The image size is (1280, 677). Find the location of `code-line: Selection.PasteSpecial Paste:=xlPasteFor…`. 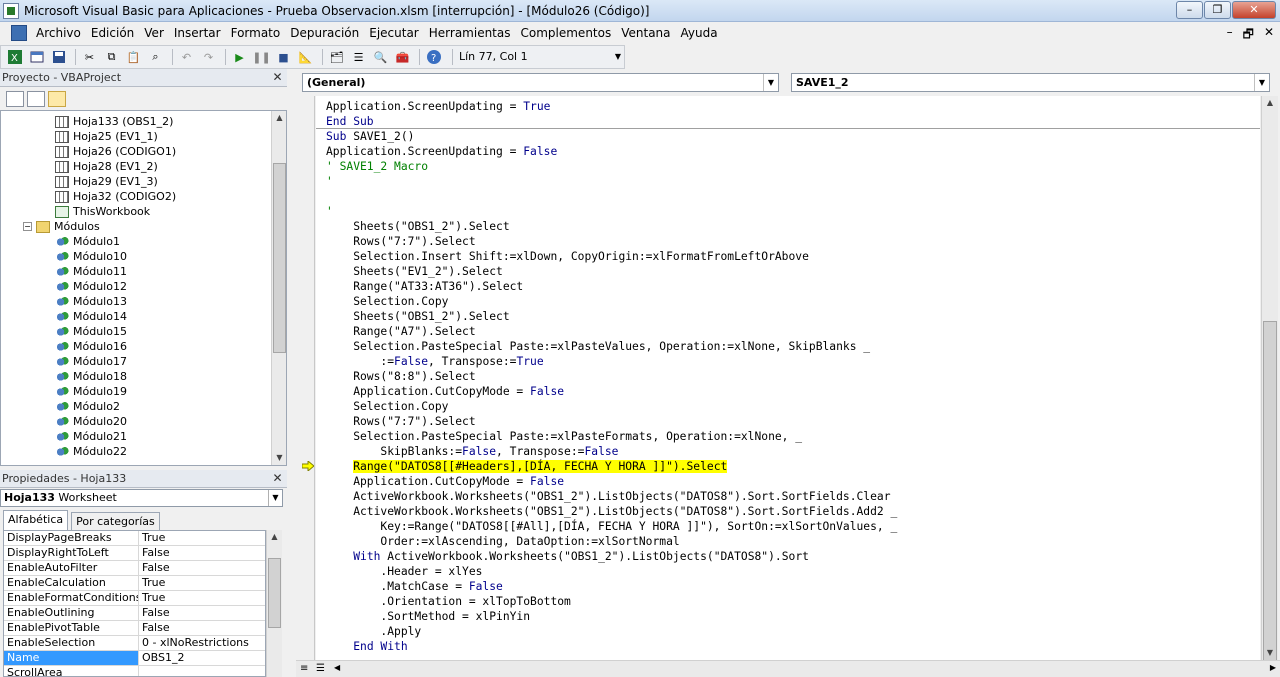

code-line: Selection.PasteSpecial Paste:=xlPasteFor… is located at coordinates (564, 436).